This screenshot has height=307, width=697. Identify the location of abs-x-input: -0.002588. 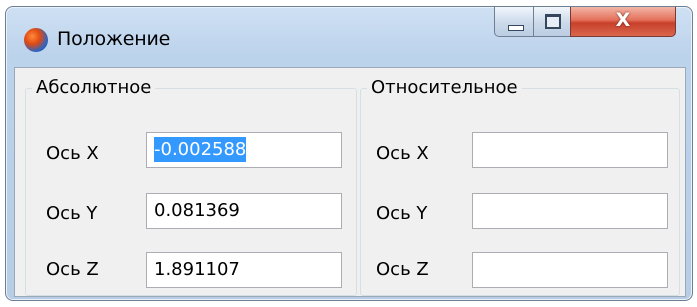
(244, 150).